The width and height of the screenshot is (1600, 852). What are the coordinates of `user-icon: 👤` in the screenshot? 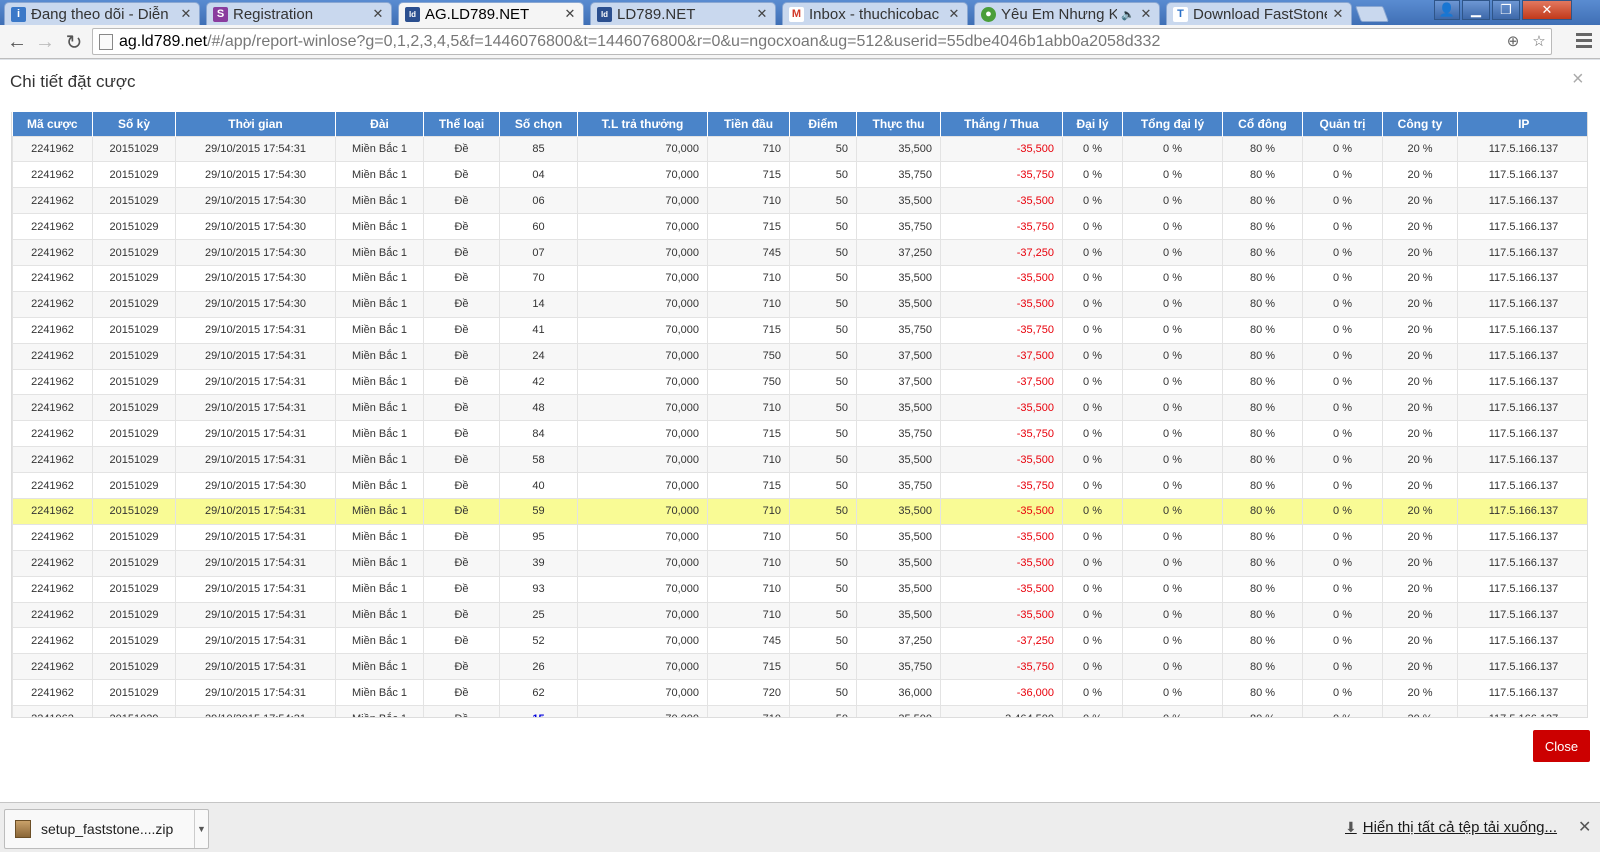 It's located at (1447, 10).